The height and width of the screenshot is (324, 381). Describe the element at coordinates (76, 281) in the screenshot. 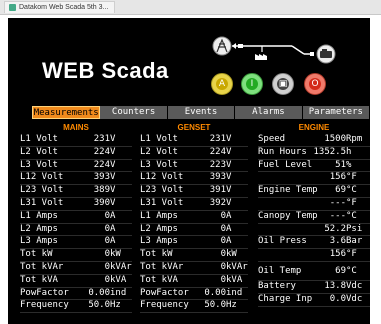

I see `mains-row: Tot kVA 0 kVA` at that location.